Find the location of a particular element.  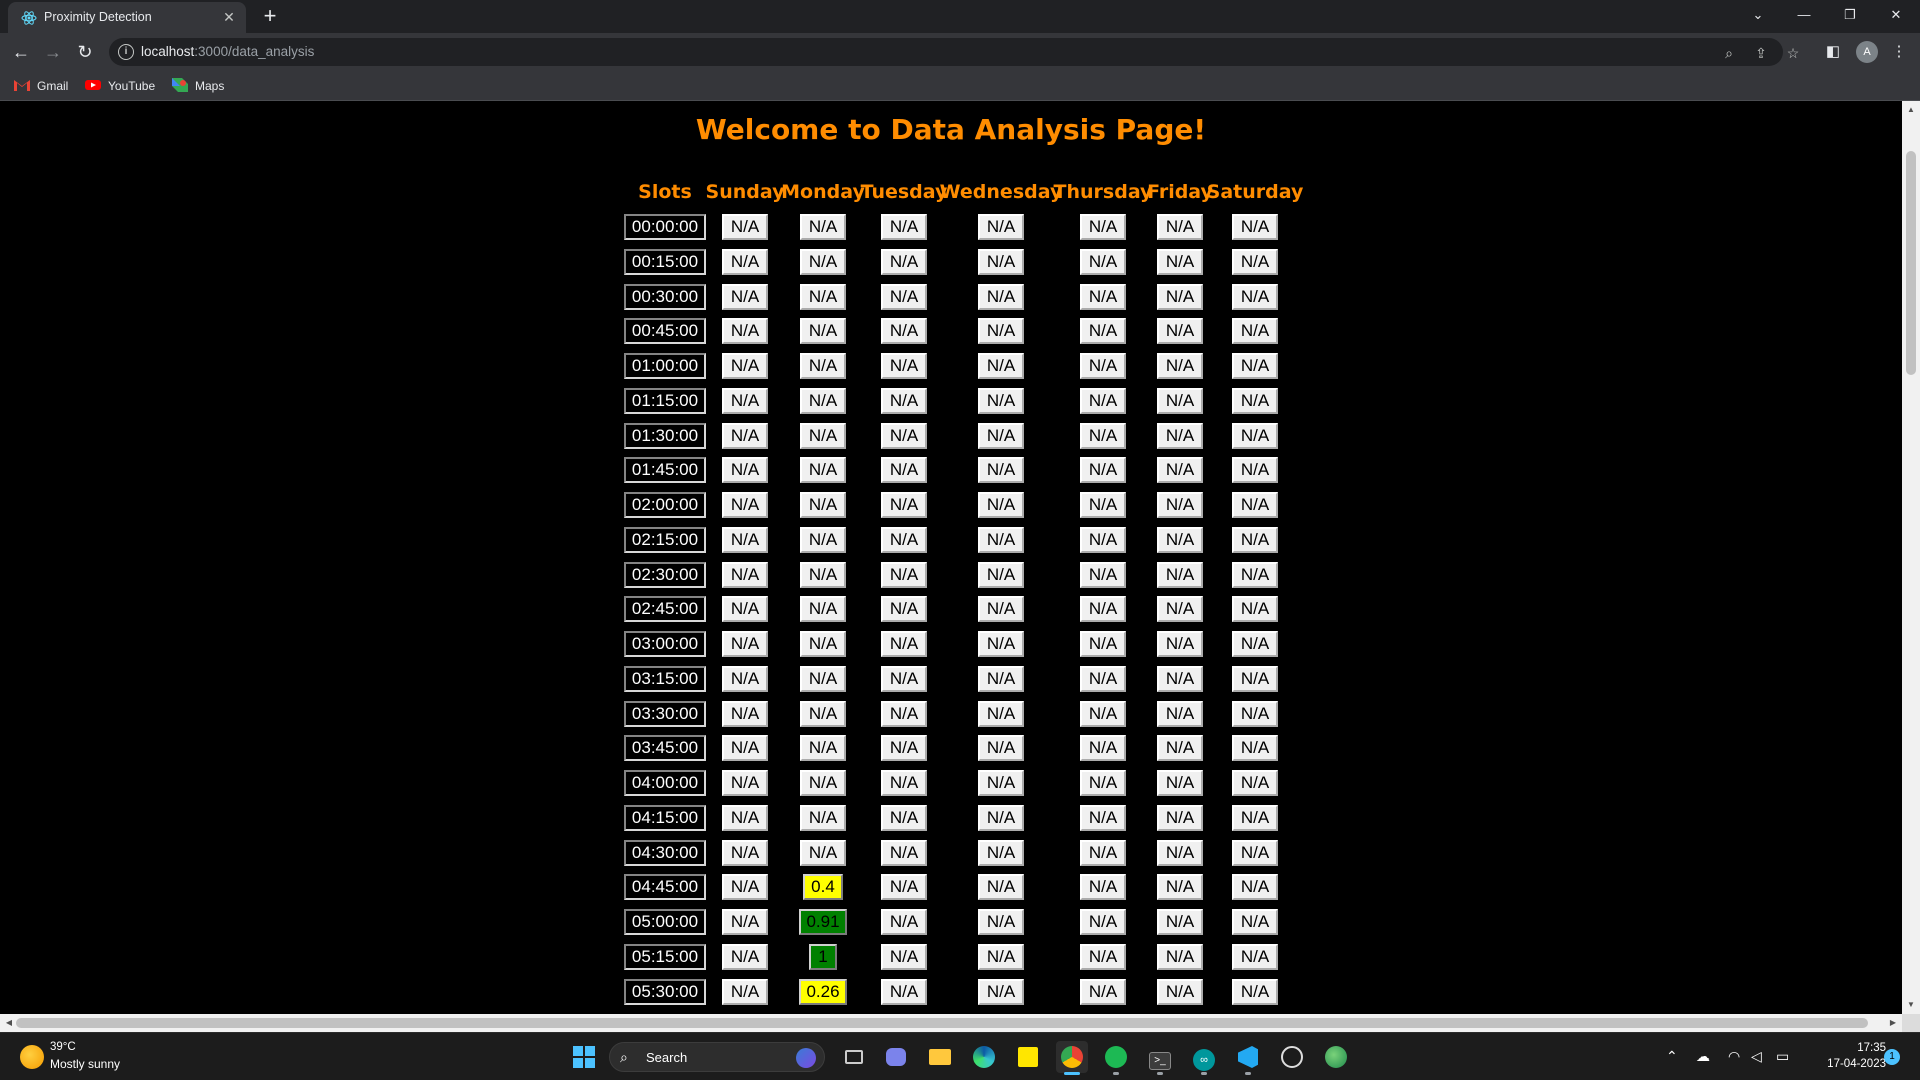

horizontal-scrollbar: ◀ ▶ is located at coordinates (951, 1023).